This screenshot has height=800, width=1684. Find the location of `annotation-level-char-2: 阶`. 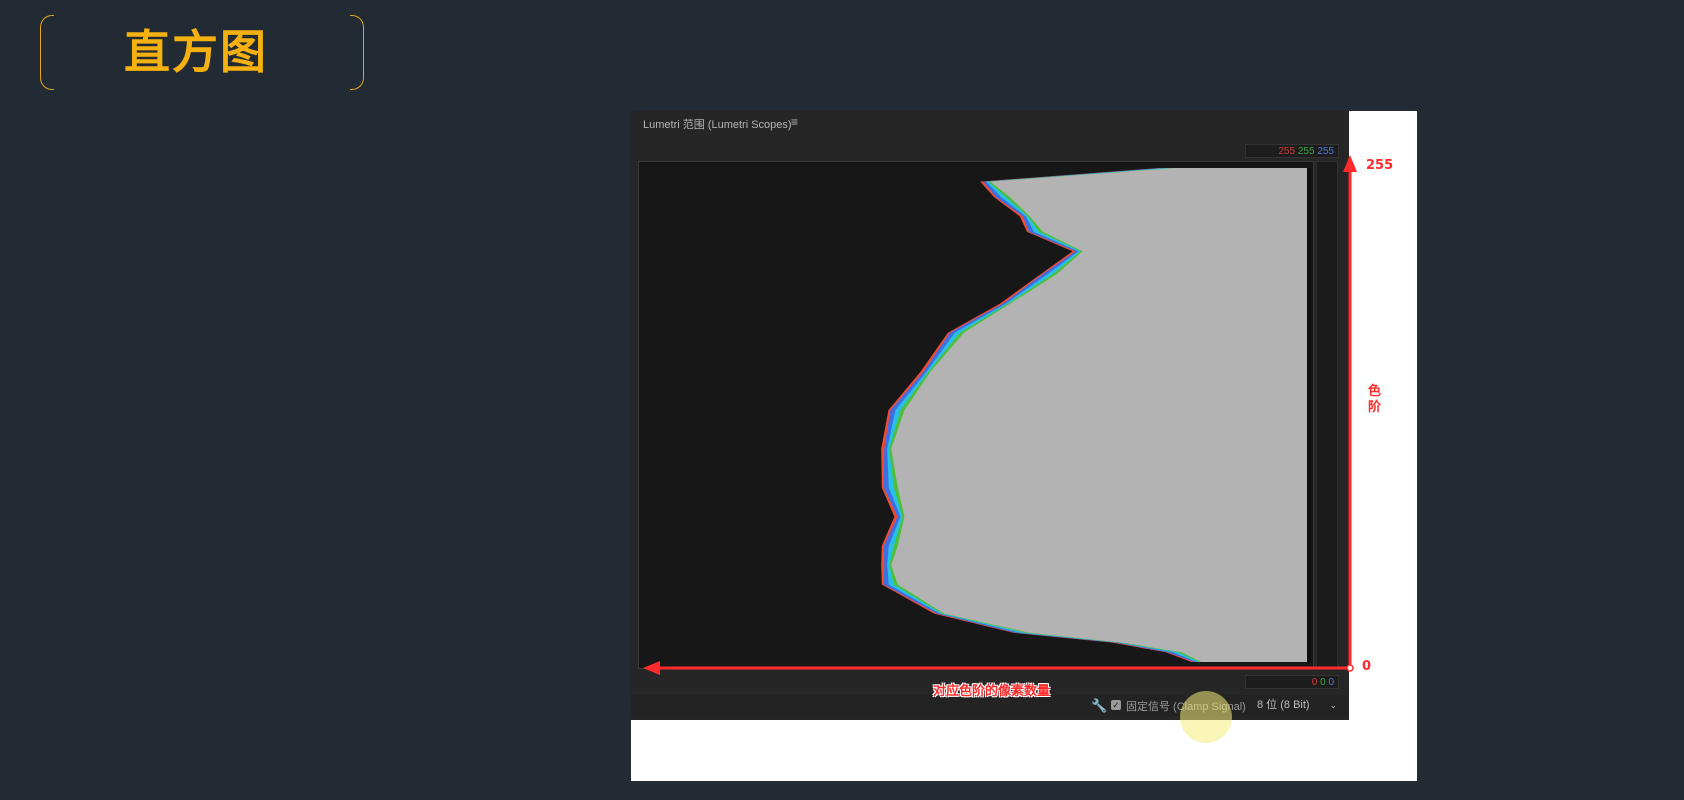

annotation-level-char-2: 阶 is located at coordinates (1375, 407).